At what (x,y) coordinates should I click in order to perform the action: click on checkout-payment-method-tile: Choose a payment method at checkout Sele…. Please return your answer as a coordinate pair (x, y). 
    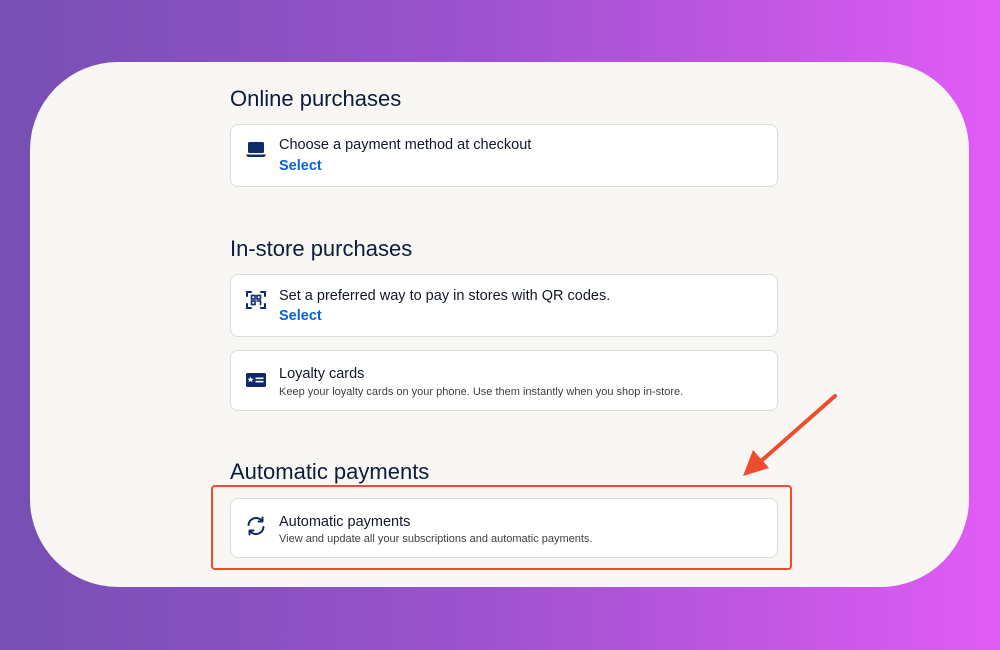
    Looking at the image, I should click on (504, 155).